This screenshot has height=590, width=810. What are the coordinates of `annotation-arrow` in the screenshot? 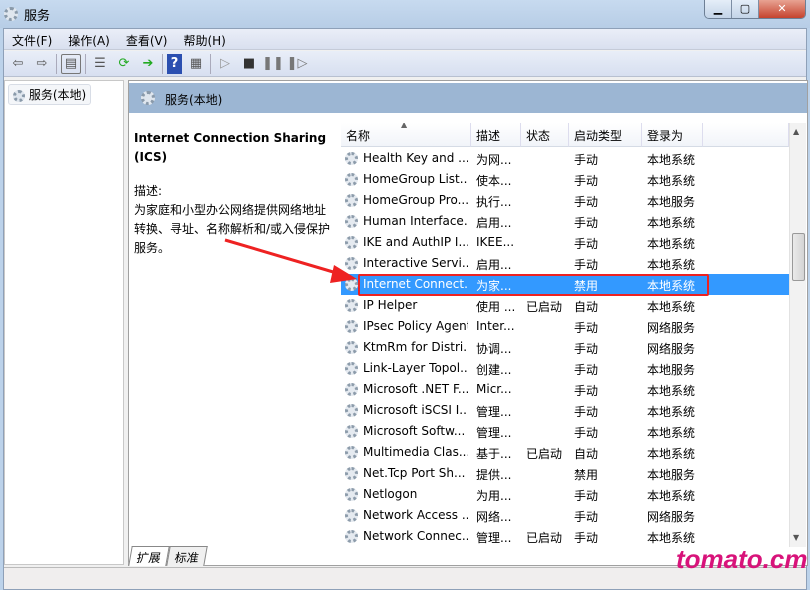 It's located at (290, 260).